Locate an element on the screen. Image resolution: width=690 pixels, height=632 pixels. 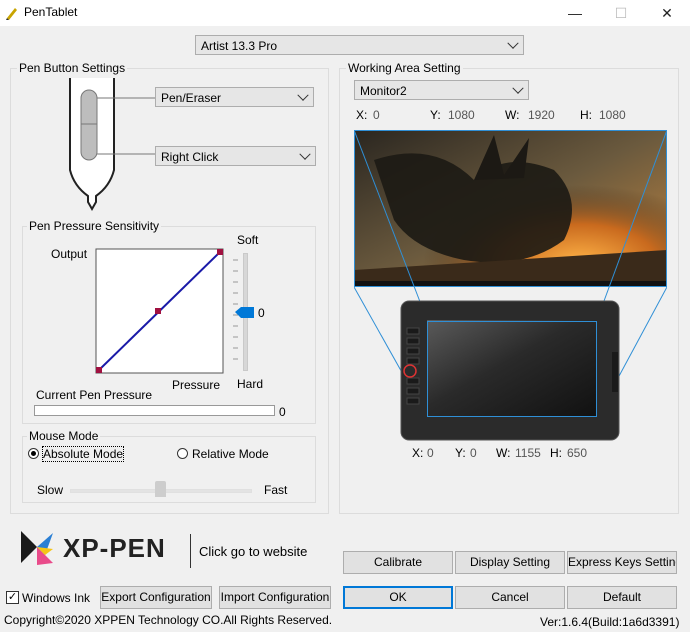
tablet-h-value: 650 is located at coordinates (577, 453).